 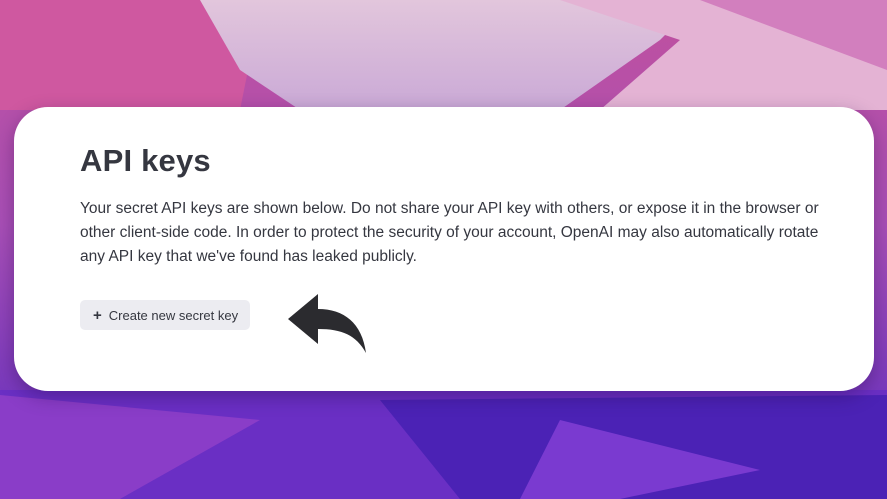 I want to click on create-new-secret-key-button: + Create new secret key, so click(x=165, y=315).